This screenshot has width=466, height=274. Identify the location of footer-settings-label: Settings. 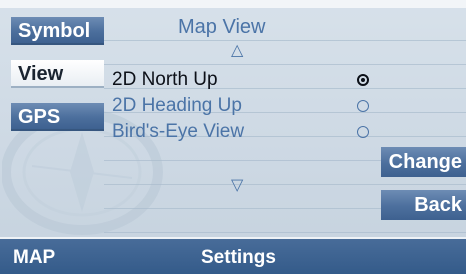
(238, 257).